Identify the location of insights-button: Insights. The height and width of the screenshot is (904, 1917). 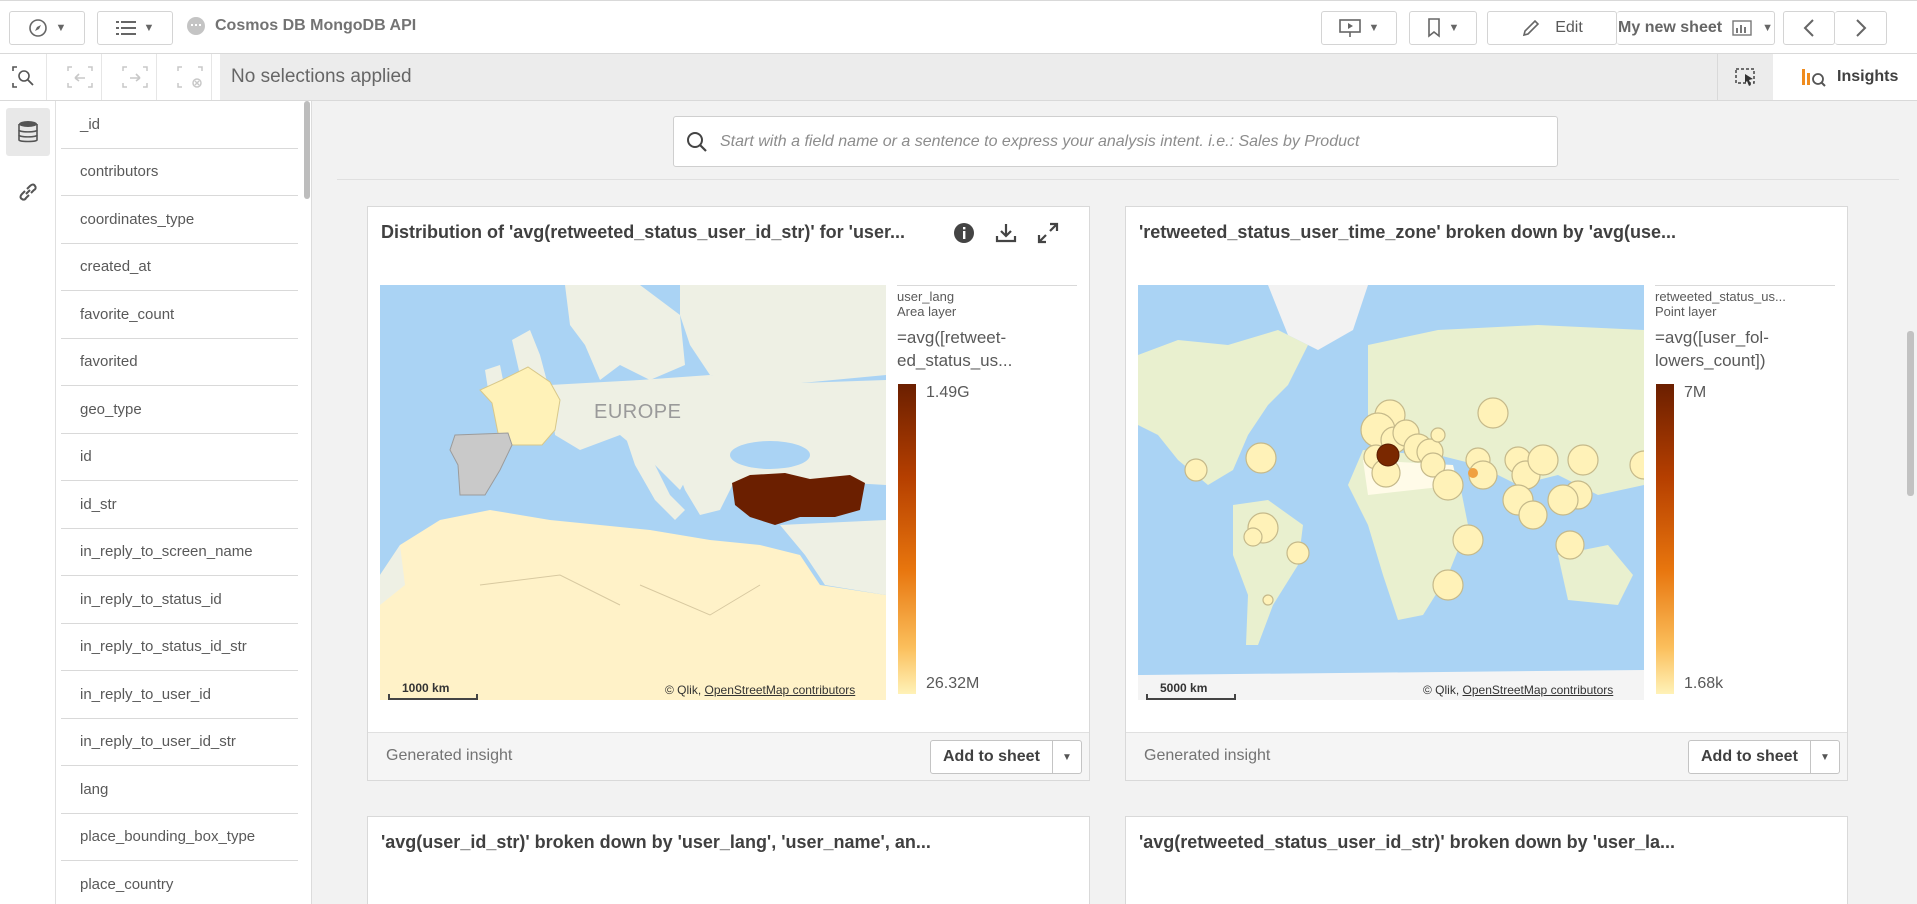
(1845, 77).